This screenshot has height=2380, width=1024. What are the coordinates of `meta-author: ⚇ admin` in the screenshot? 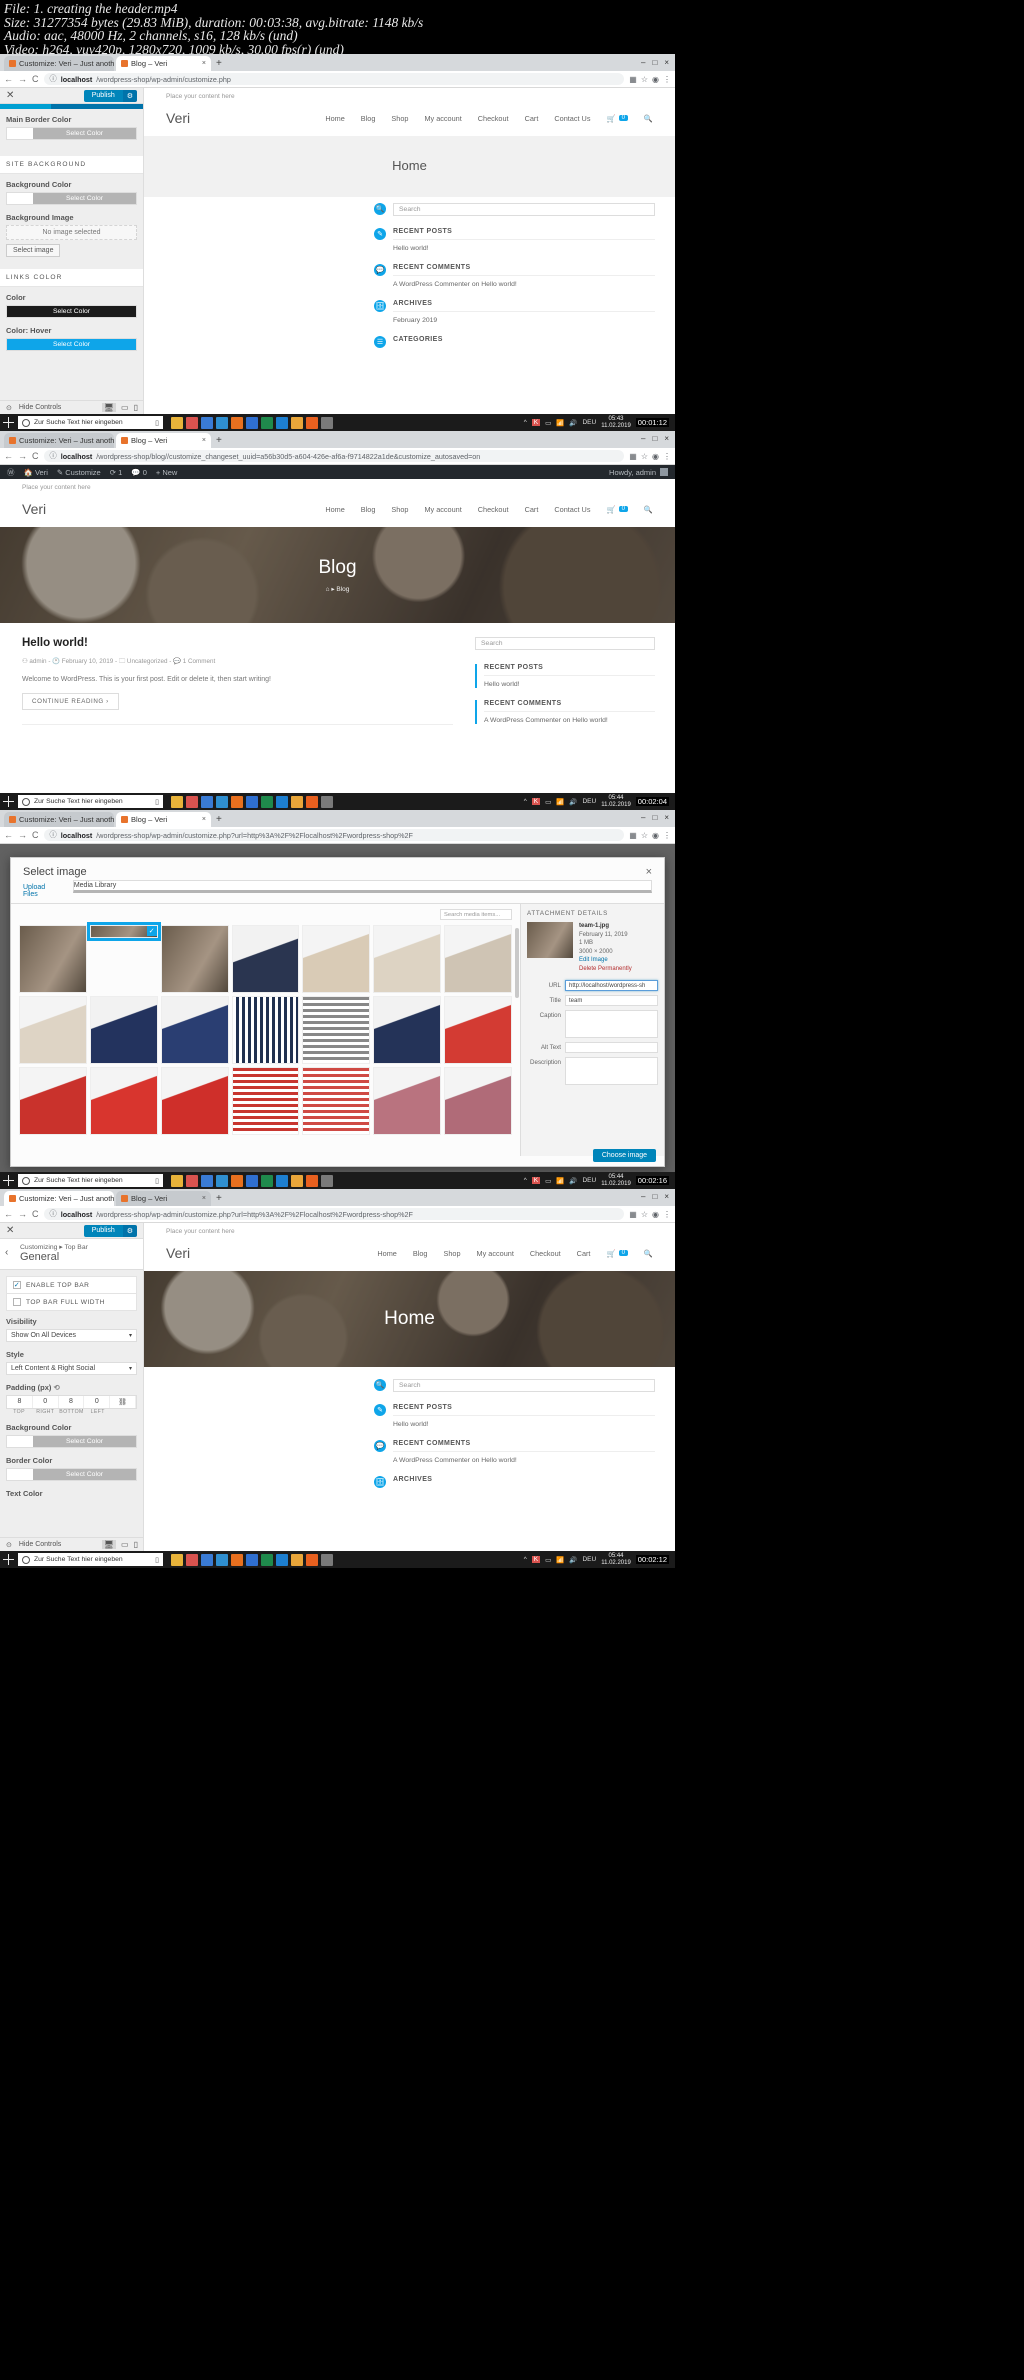 It's located at (34, 661).